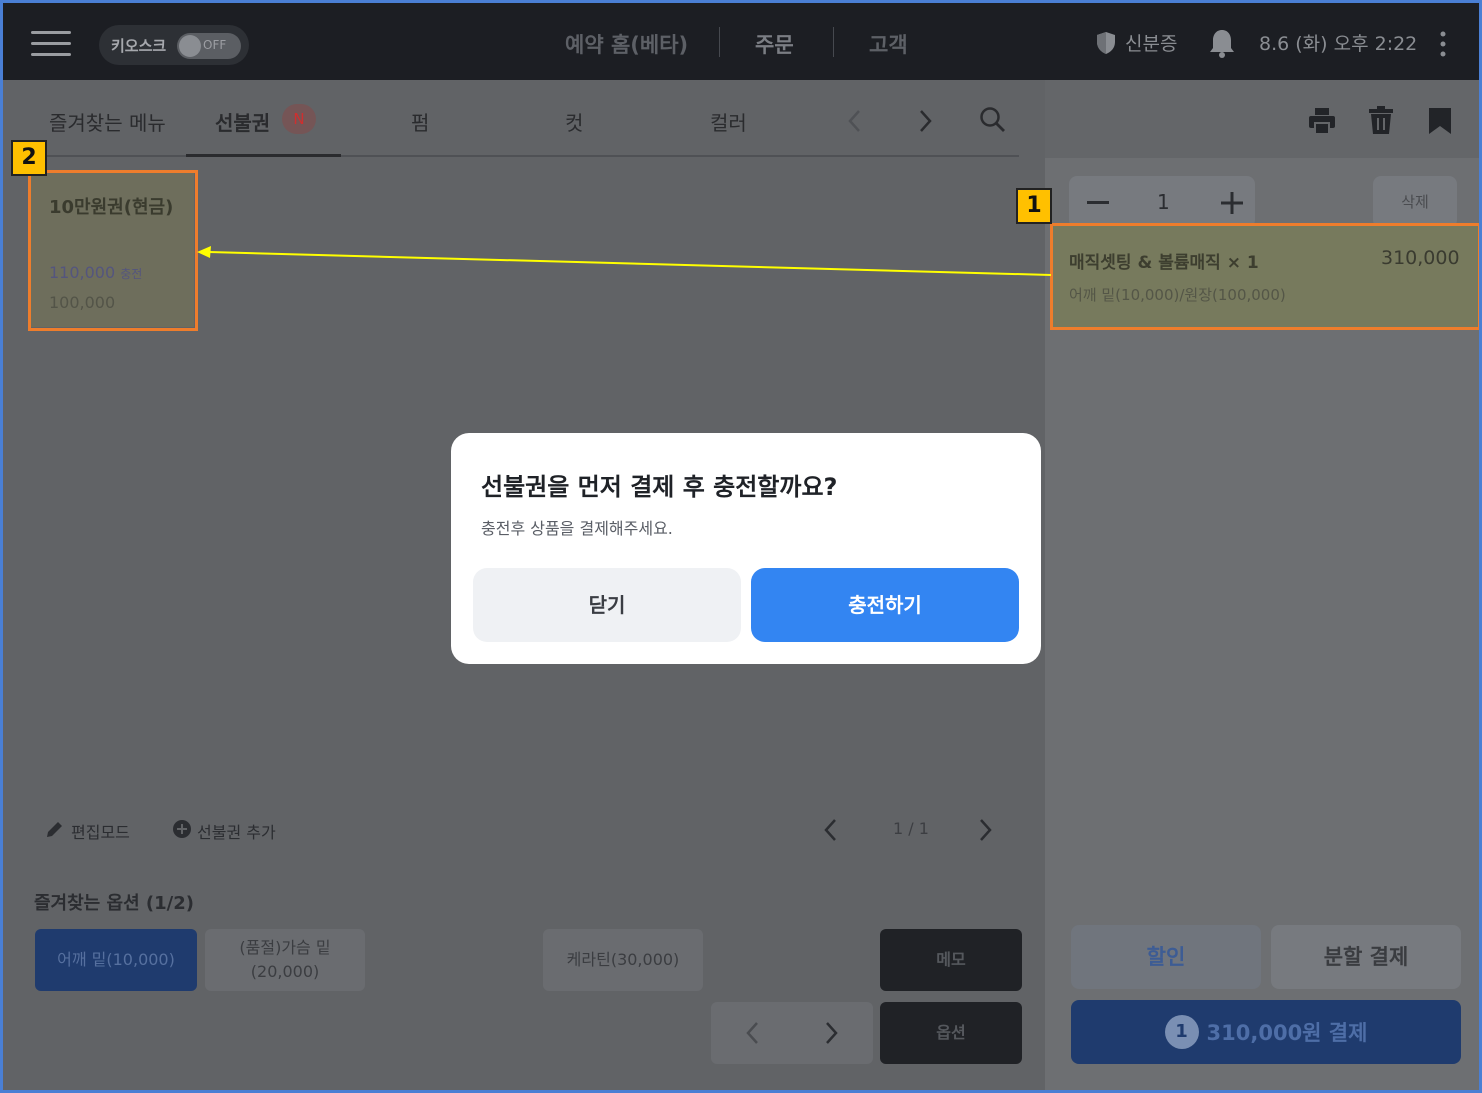 The image size is (1482, 1093). What do you see at coordinates (659, 487) in the screenshot?
I see `dialog-title: 선불권을 먼저 결제 후 충전할까요?` at bounding box center [659, 487].